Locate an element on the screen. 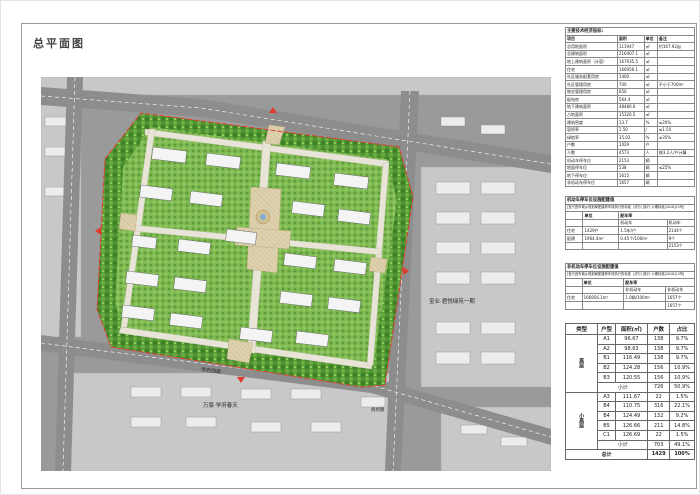  car-head-rate: 配车率 is located at coordinates (656, 215).